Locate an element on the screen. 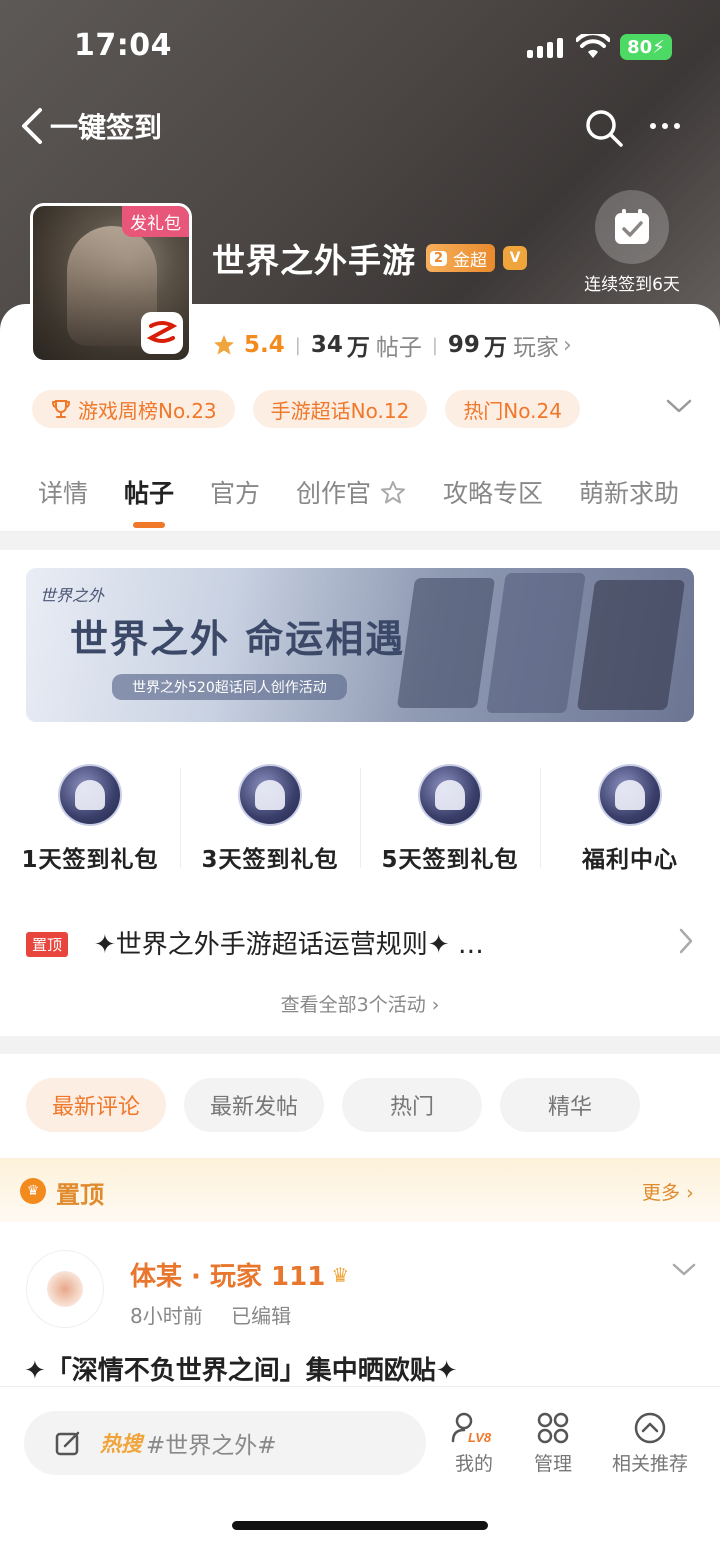 Image resolution: width=720 pixels, height=1558 pixels. related-recommend-button: 相关推荐 is located at coordinates (650, 1443).